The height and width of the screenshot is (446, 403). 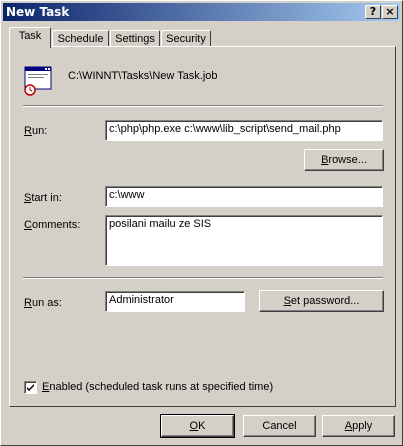 What do you see at coordinates (244, 240) in the screenshot?
I see `comments-field: posilani mailu ze SIS` at bounding box center [244, 240].